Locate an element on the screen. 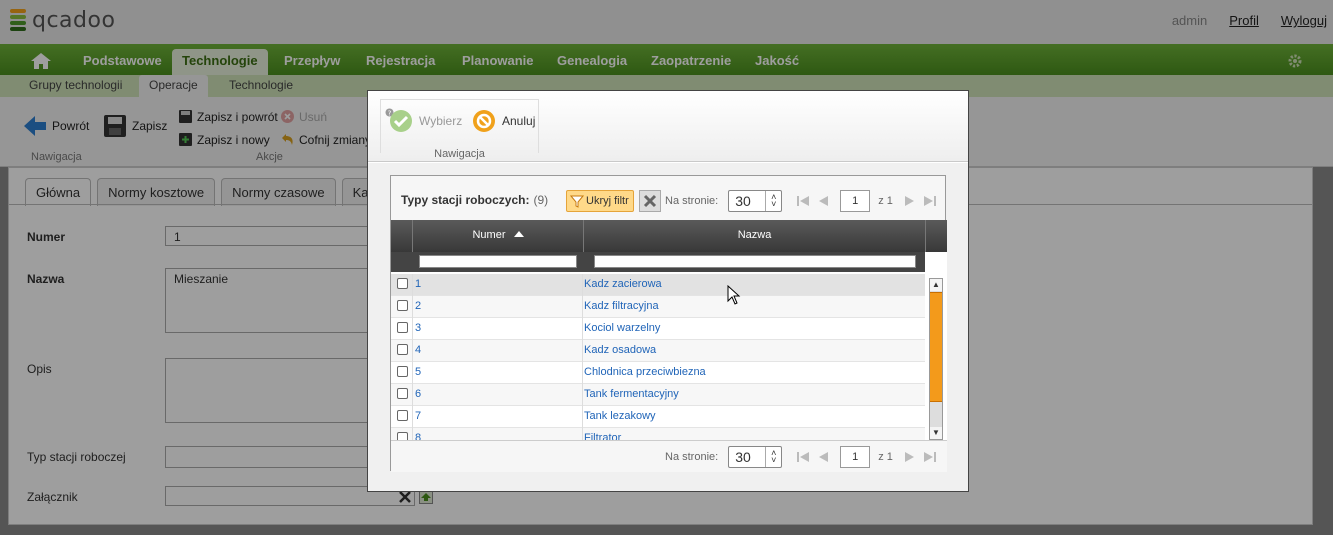 The image size is (1333, 535). nazwa-cell: Kadz filtracyjna is located at coordinates (621, 306).